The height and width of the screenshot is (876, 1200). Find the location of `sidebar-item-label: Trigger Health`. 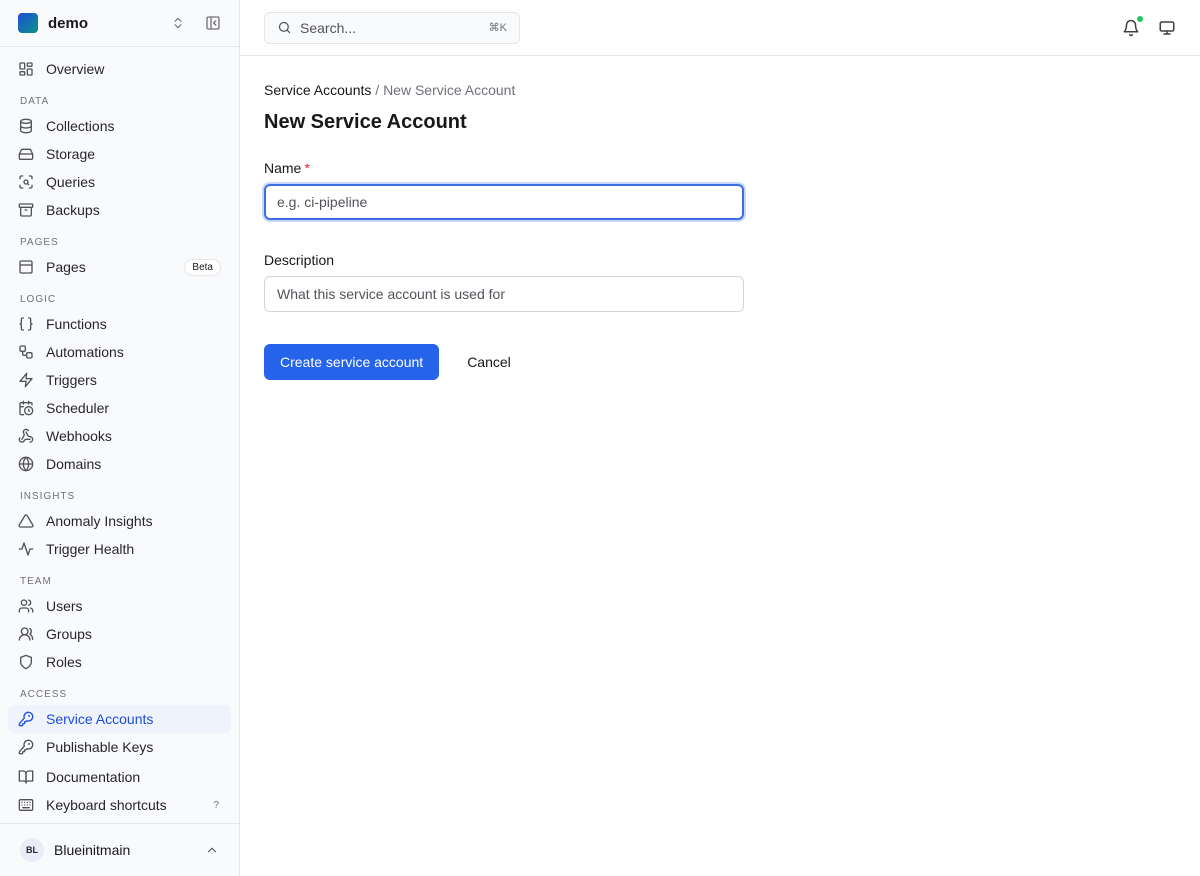

sidebar-item-label: Trigger Health is located at coordinates (90, 549).